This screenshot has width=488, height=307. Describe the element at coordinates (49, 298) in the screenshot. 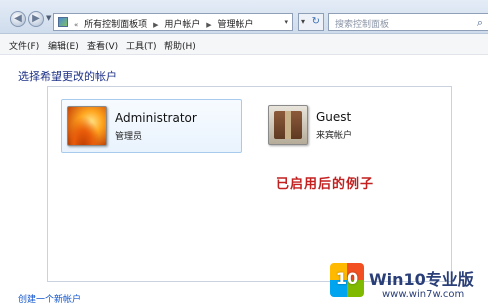

I see `create-account-link: 创建一个新帐户` at that location.